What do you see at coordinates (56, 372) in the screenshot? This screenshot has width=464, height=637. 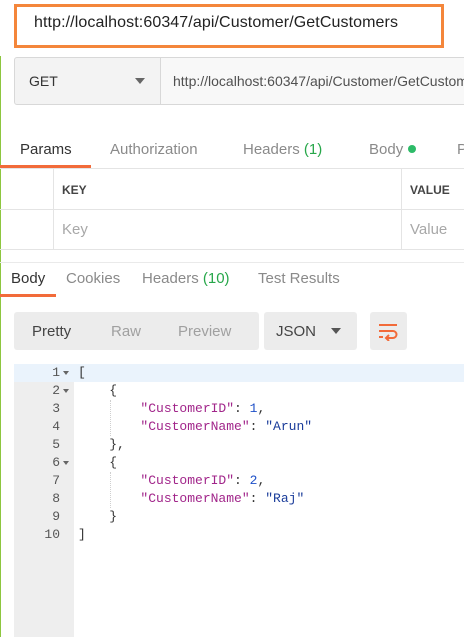 I see `line-number: 1` at bounding box center [56, 372].